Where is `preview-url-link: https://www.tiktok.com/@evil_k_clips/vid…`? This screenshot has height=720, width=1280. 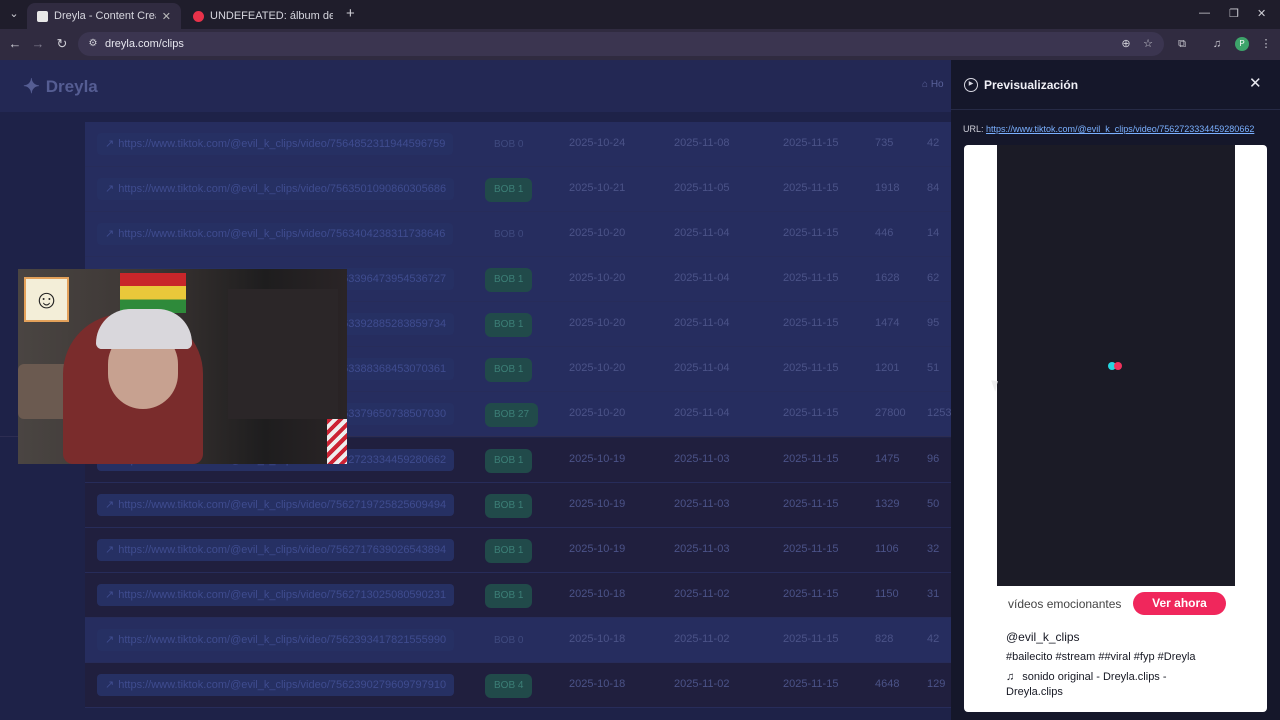
preview-url-link: https://www.tiktok.com/@evil_k_clips/vid… is located at coordinates (1120, 129).